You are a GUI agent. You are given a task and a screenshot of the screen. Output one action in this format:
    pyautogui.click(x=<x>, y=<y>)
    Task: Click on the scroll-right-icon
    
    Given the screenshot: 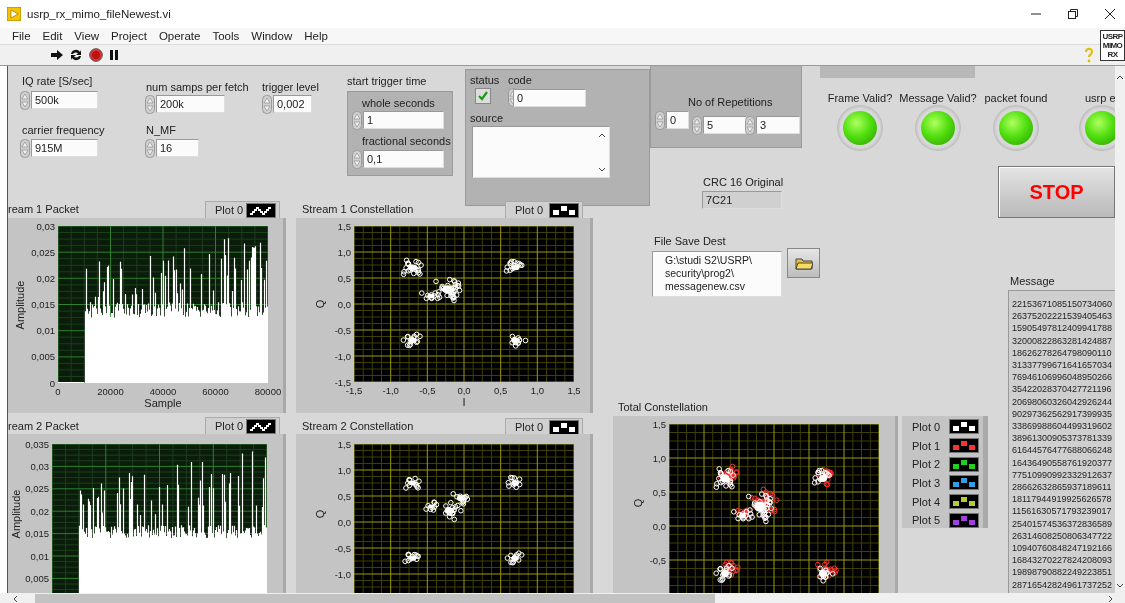 What is the action you would take?
    pyautogui.click(x=1111, y=599)
    